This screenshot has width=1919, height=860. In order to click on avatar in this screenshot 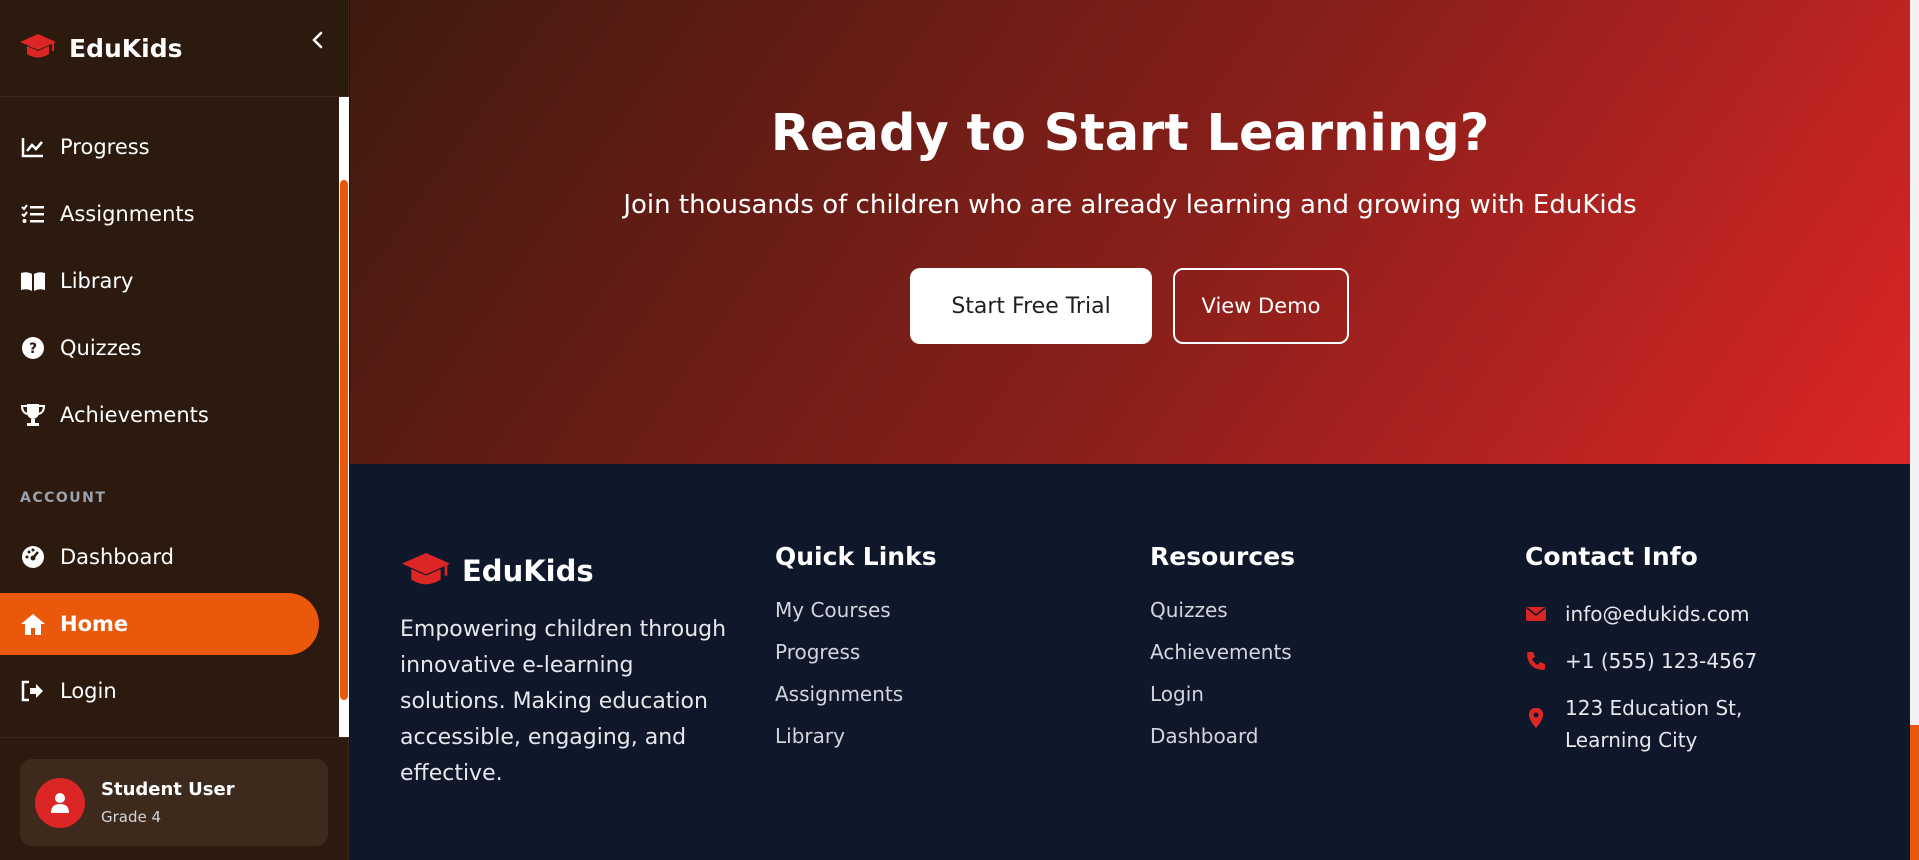, I will do `click(60, 802)`.